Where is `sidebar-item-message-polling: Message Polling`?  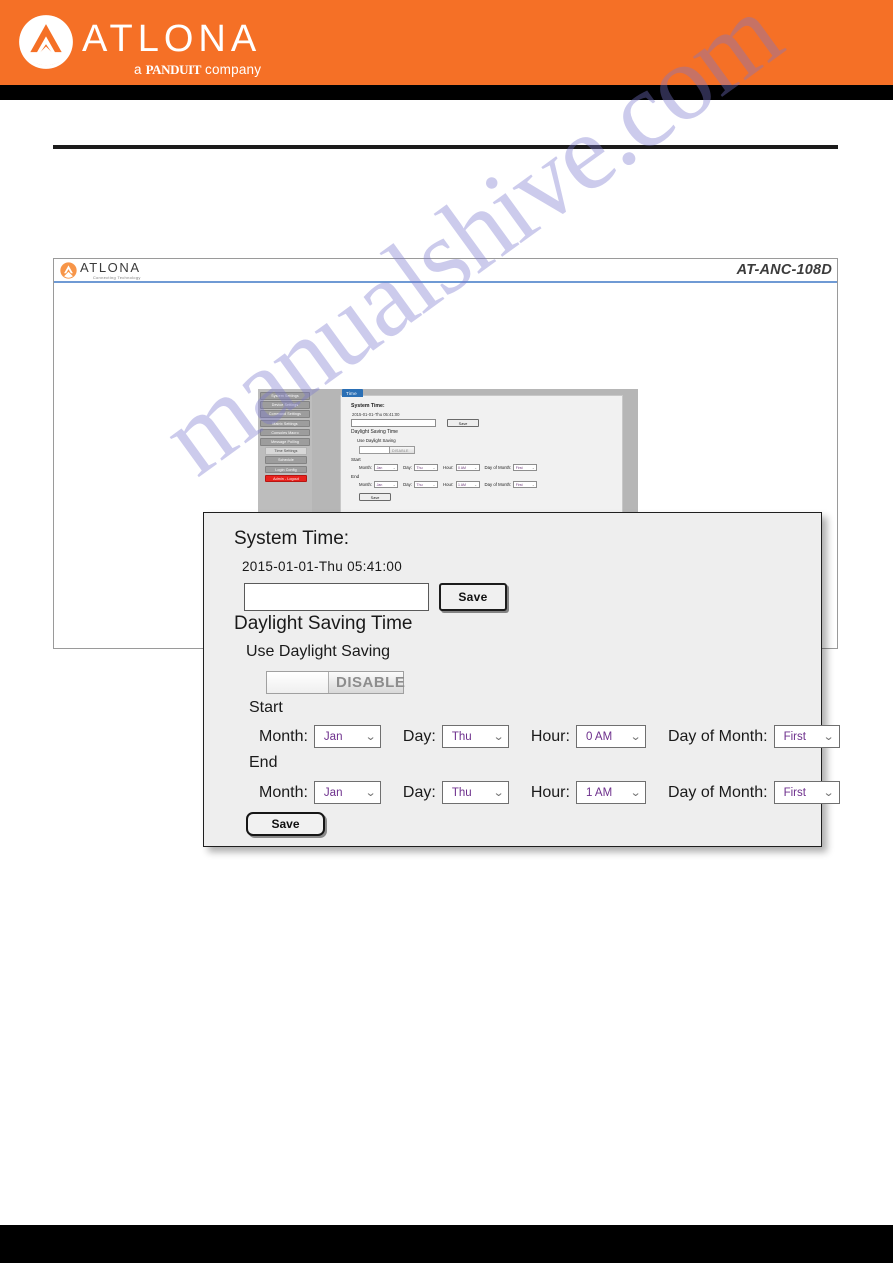 sidebar-item-message-polling: Message Polling is located at coordinates (285, 441).